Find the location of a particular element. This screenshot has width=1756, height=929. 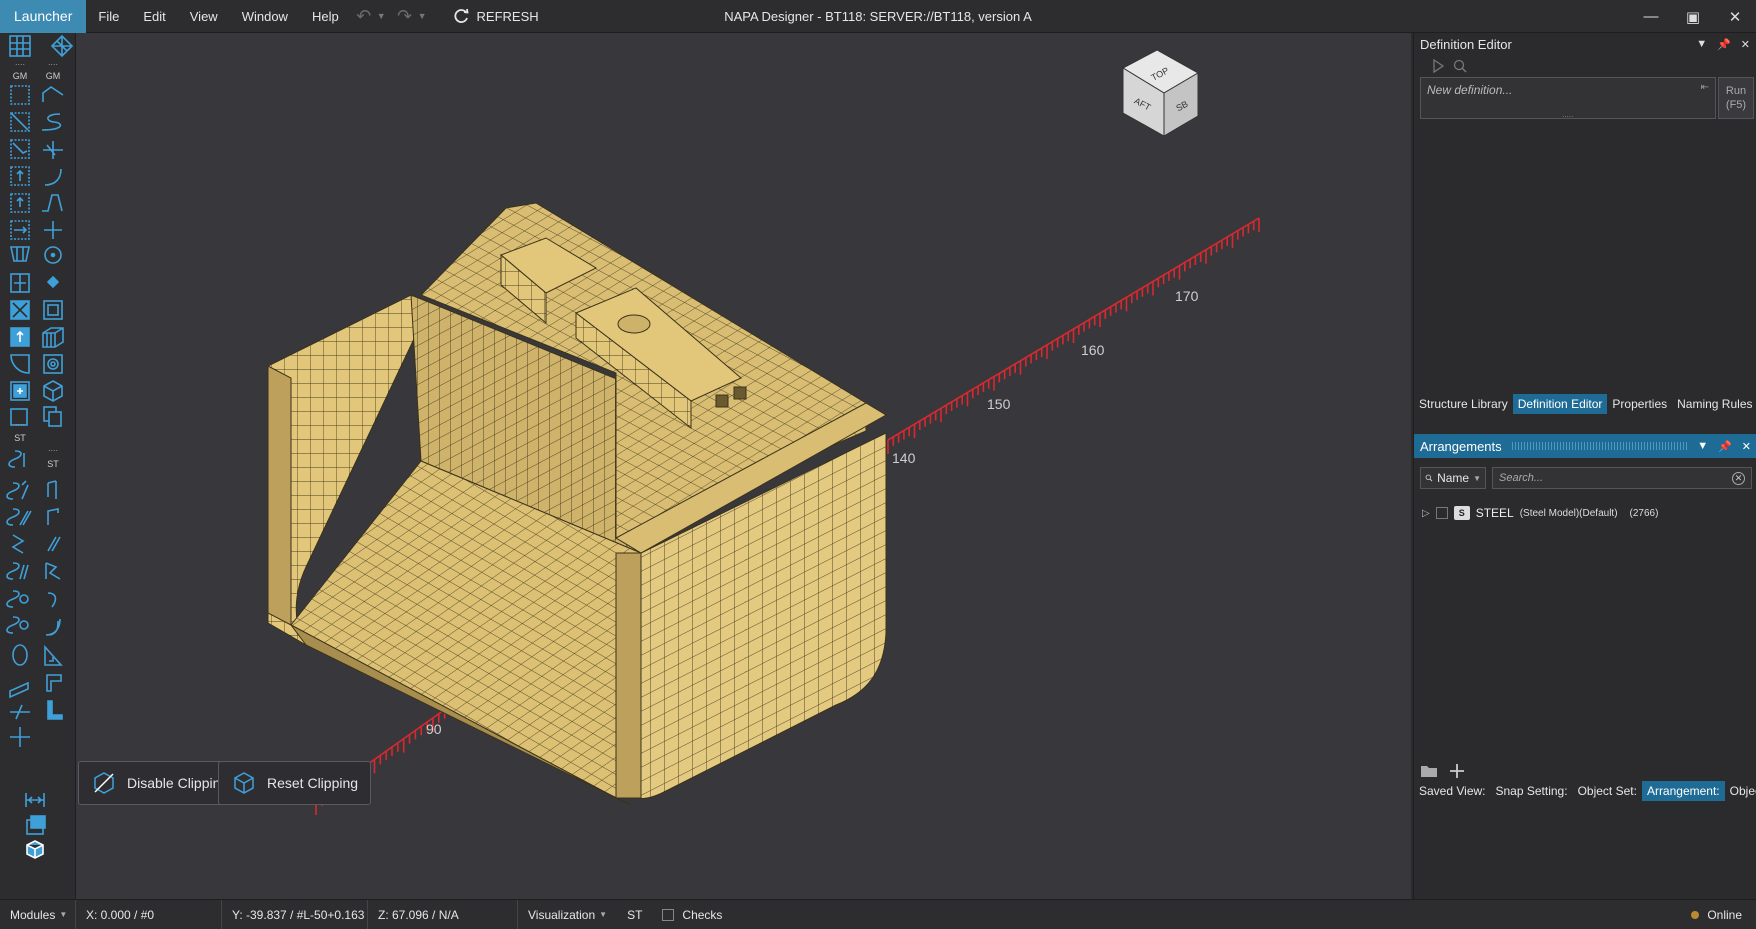

room-tool-icon is located at coordinates (53, 364).